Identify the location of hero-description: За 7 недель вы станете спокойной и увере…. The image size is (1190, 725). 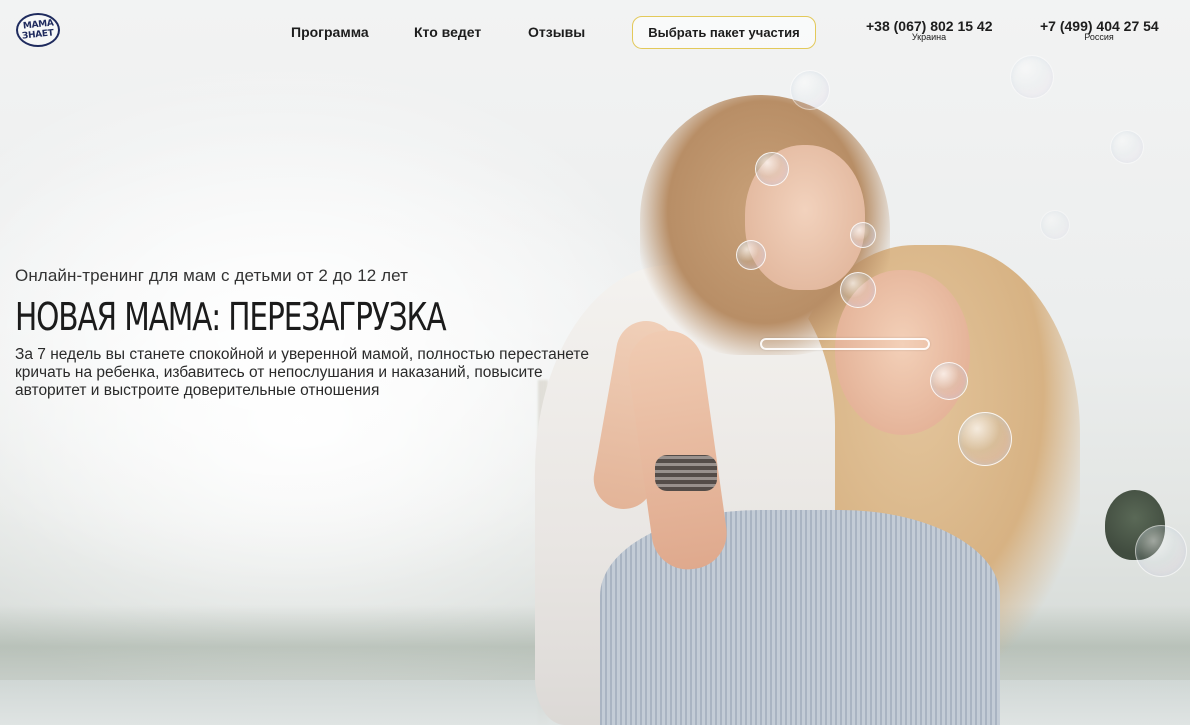
(302, 372).